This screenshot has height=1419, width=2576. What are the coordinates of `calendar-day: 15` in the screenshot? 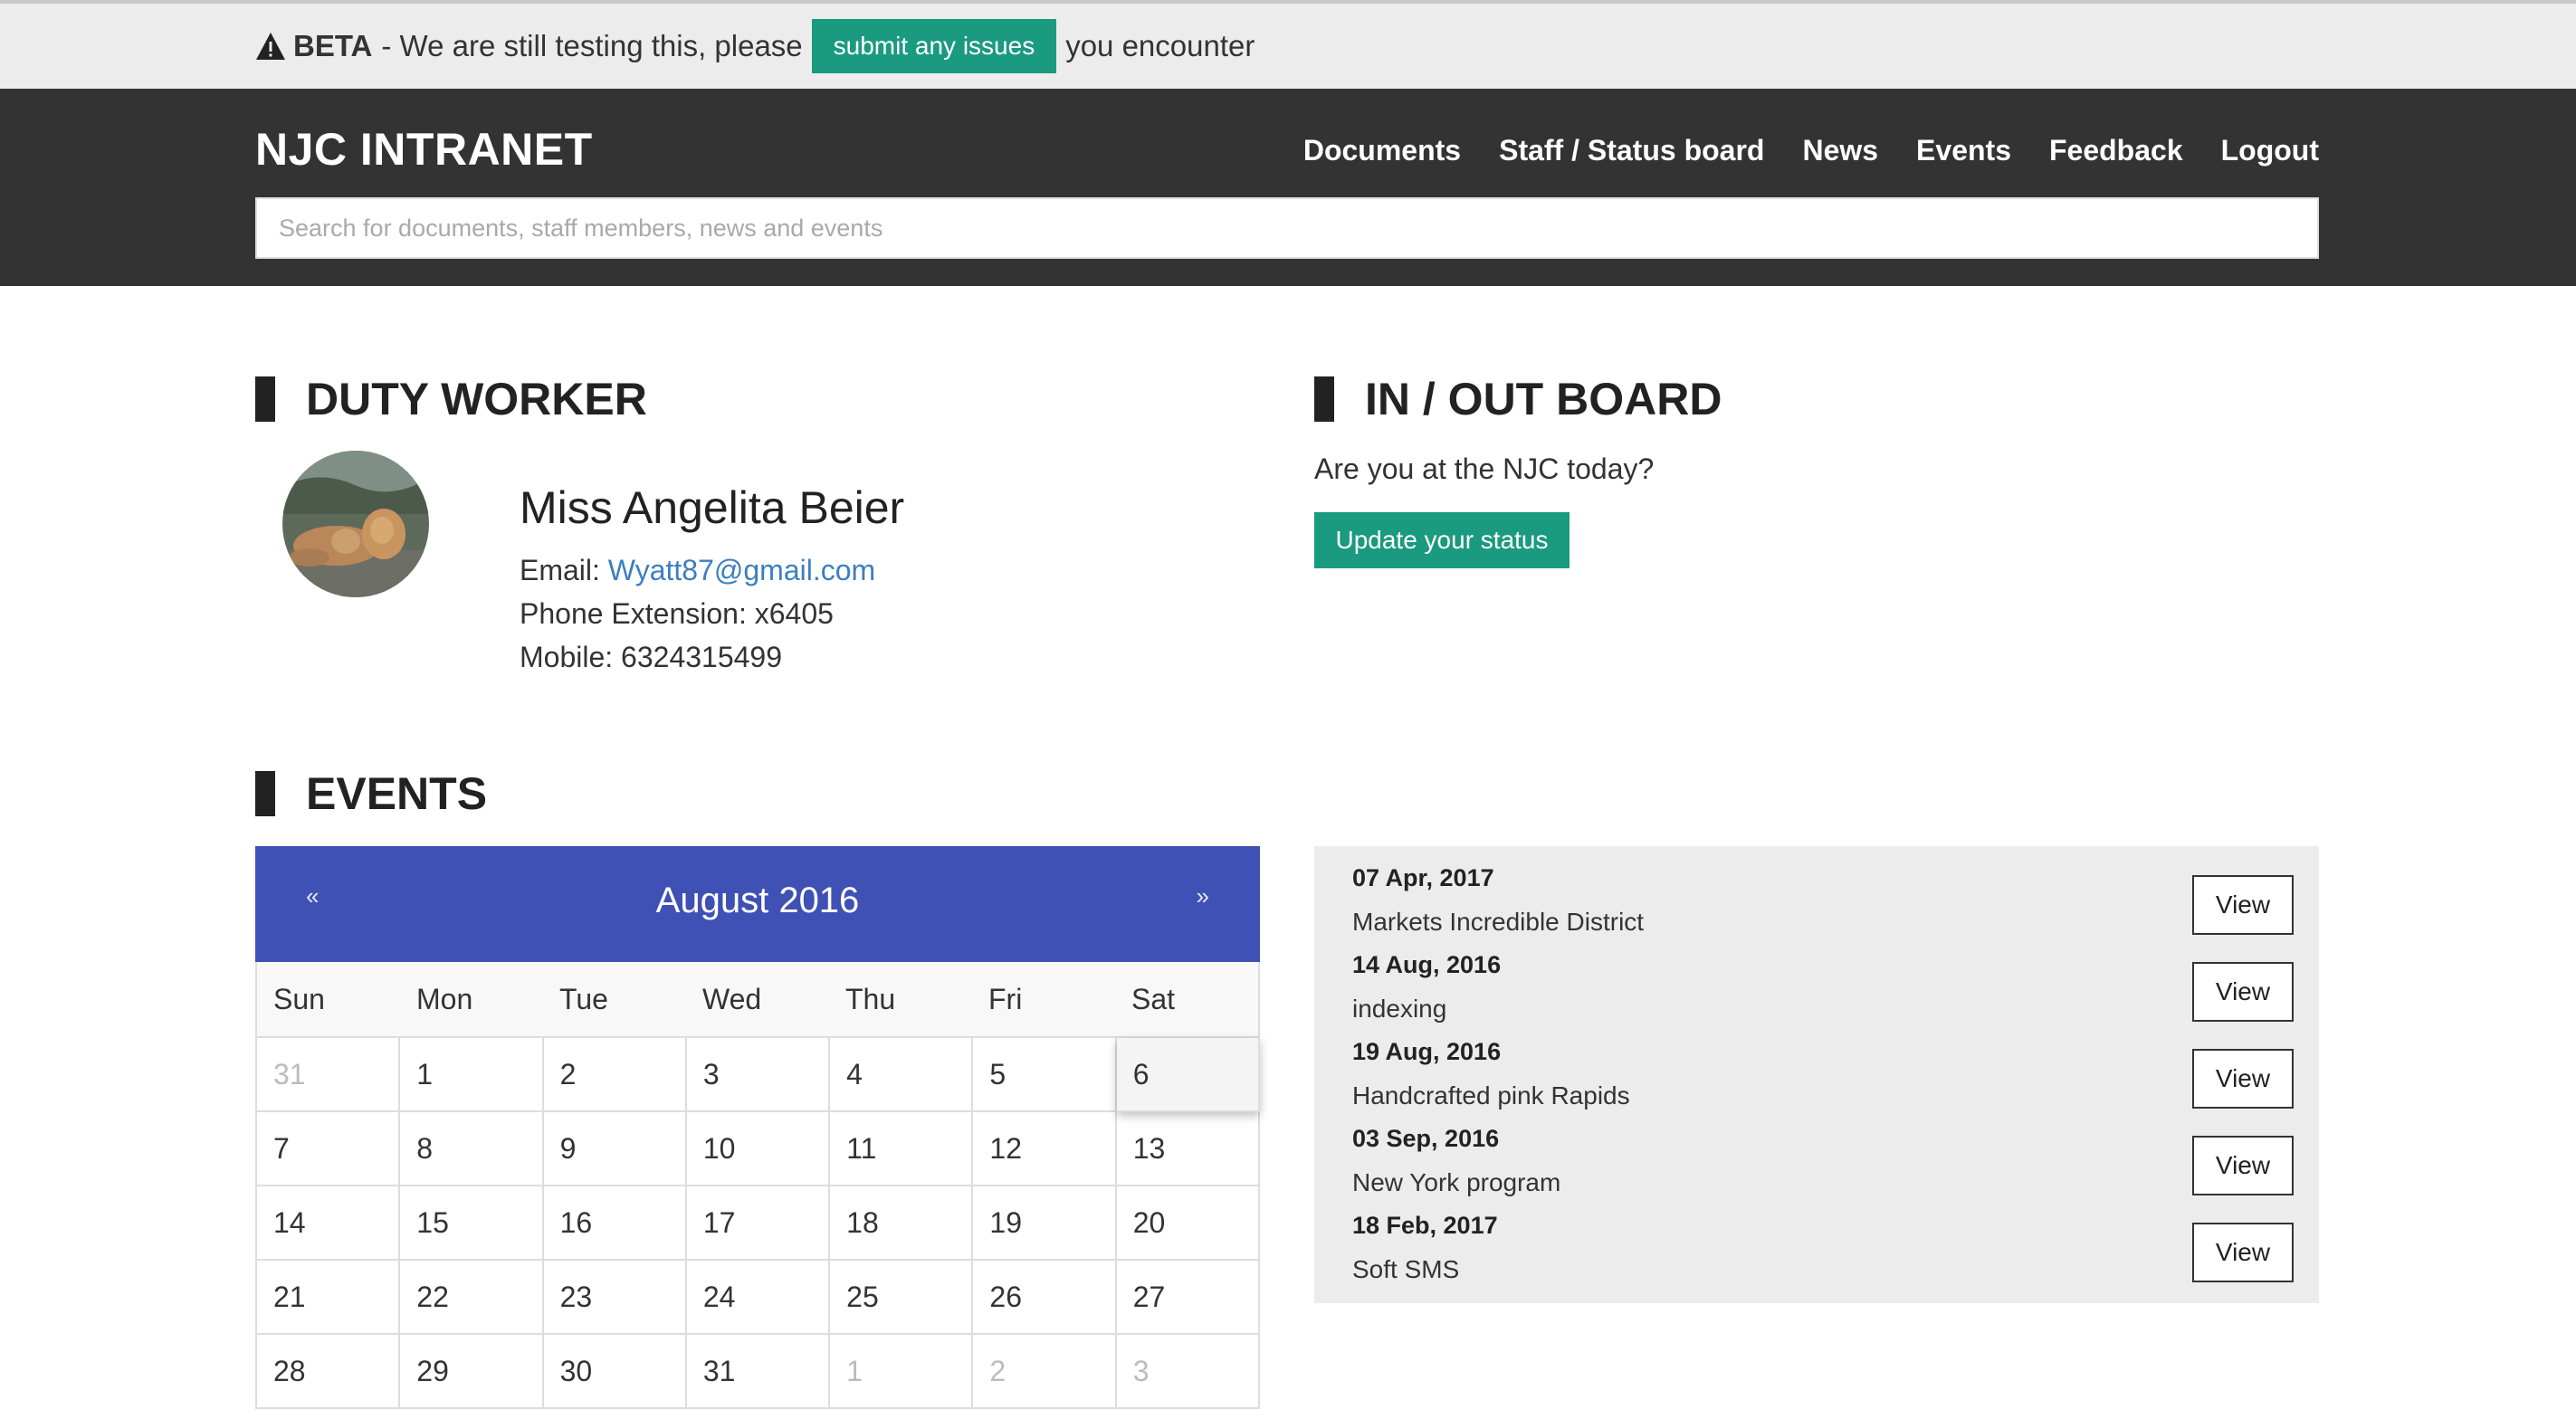 It's located at (472, 1223).